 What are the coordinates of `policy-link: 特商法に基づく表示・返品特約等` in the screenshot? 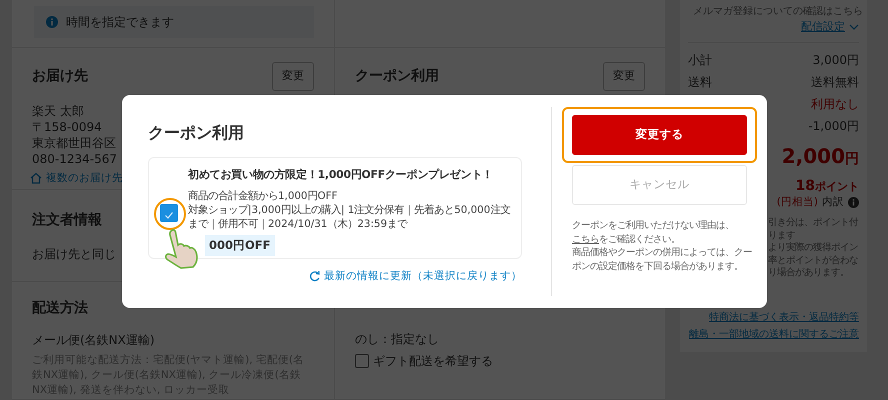 It's located at (784, 317).